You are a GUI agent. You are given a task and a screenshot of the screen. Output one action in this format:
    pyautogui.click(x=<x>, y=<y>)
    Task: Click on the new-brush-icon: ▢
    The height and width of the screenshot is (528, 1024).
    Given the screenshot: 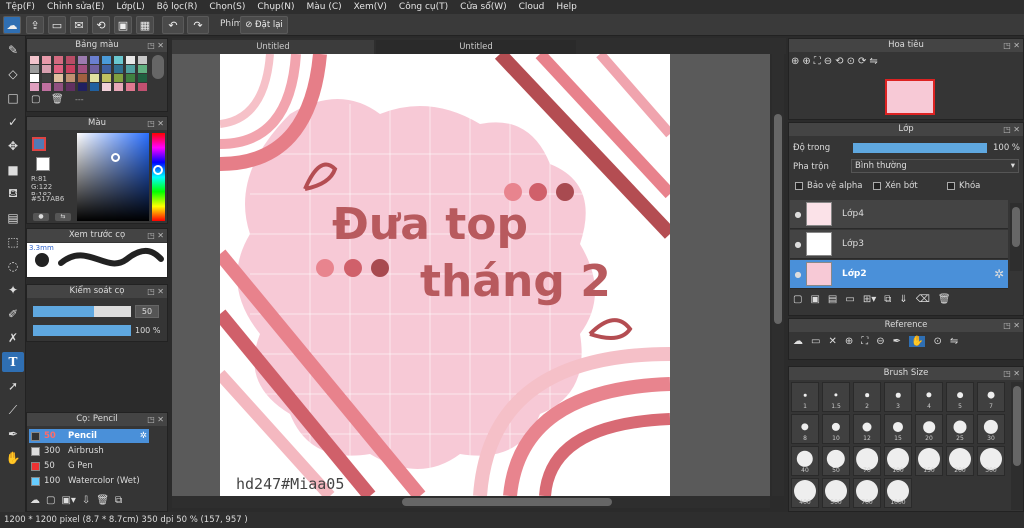 What is the action you would take?
    pyautogui.click(x=50, y=500)
    